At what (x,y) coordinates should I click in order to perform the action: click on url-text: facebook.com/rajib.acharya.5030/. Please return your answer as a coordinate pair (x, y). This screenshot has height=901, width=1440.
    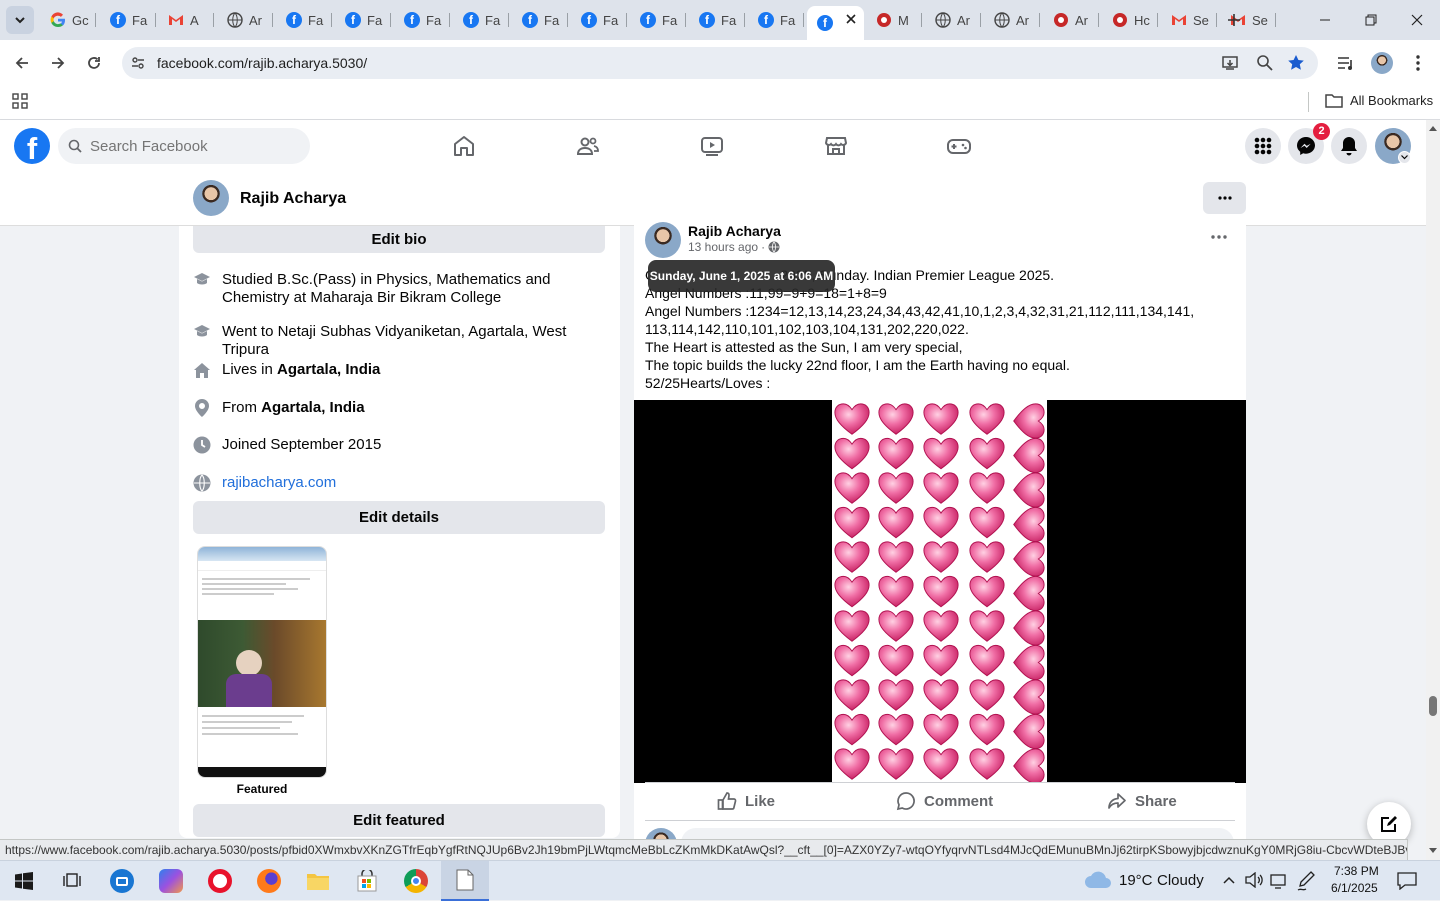
    Looking at the image, I should click on (262, 63).